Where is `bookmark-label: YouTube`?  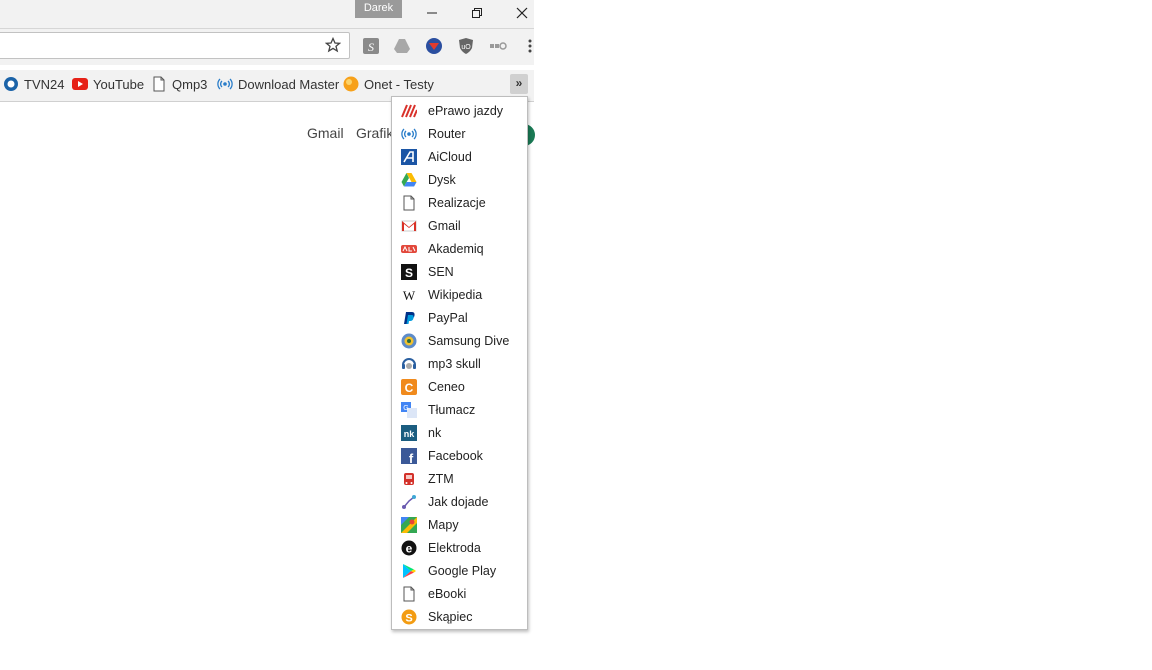 bookmark-label: YouTube is located at coordinates (119, 84).